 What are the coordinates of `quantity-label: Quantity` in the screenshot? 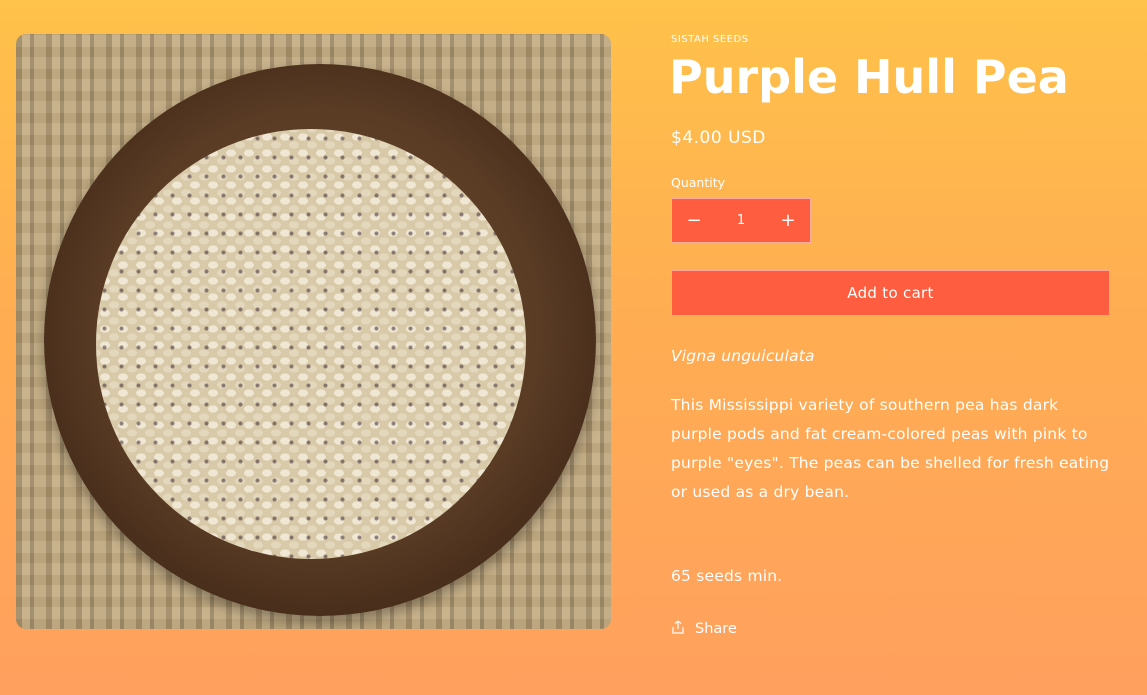 It's located at (698, 182).